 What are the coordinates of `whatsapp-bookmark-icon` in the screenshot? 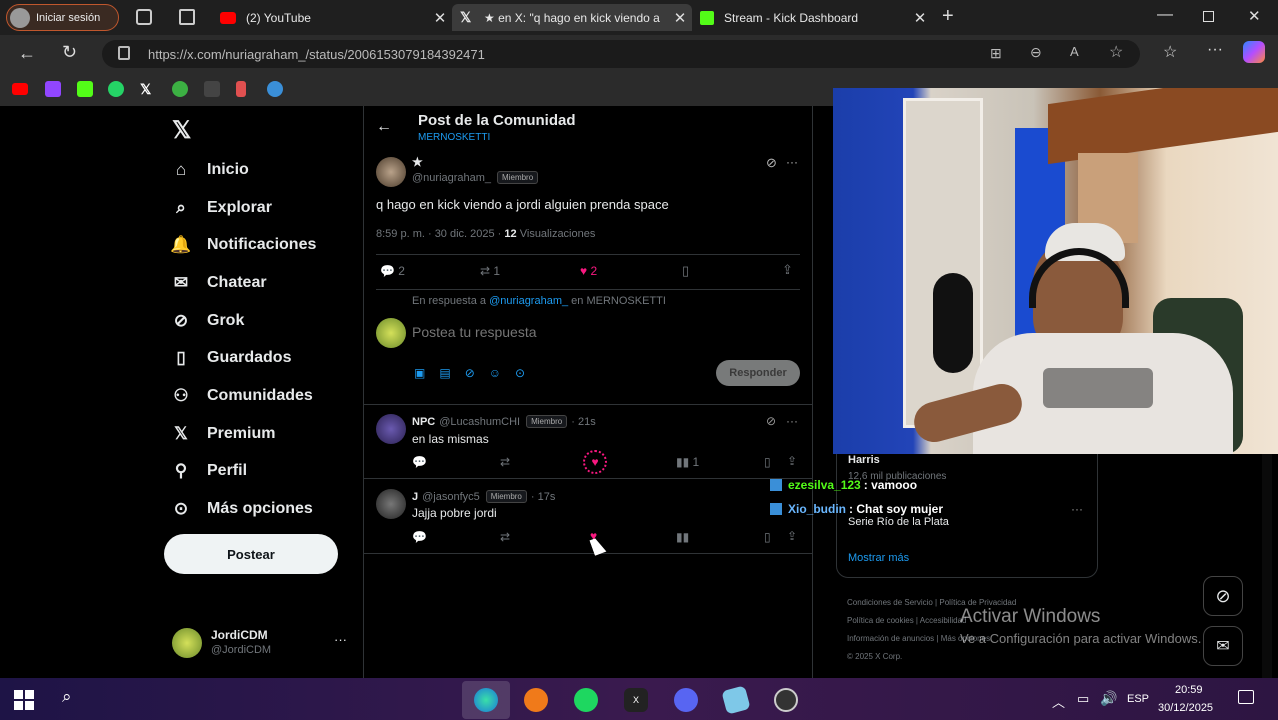 It's located at (116, 89).